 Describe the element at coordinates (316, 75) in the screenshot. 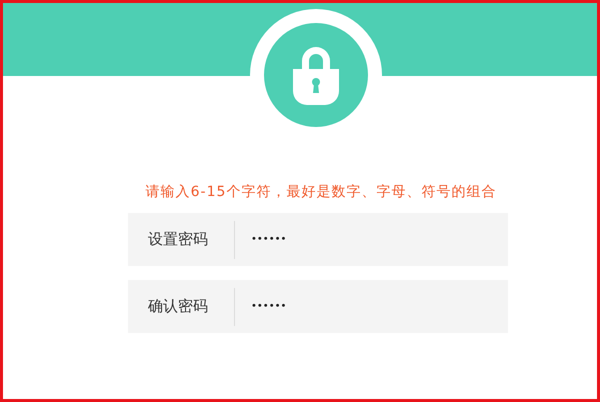

I see `lock-icon` at that location.